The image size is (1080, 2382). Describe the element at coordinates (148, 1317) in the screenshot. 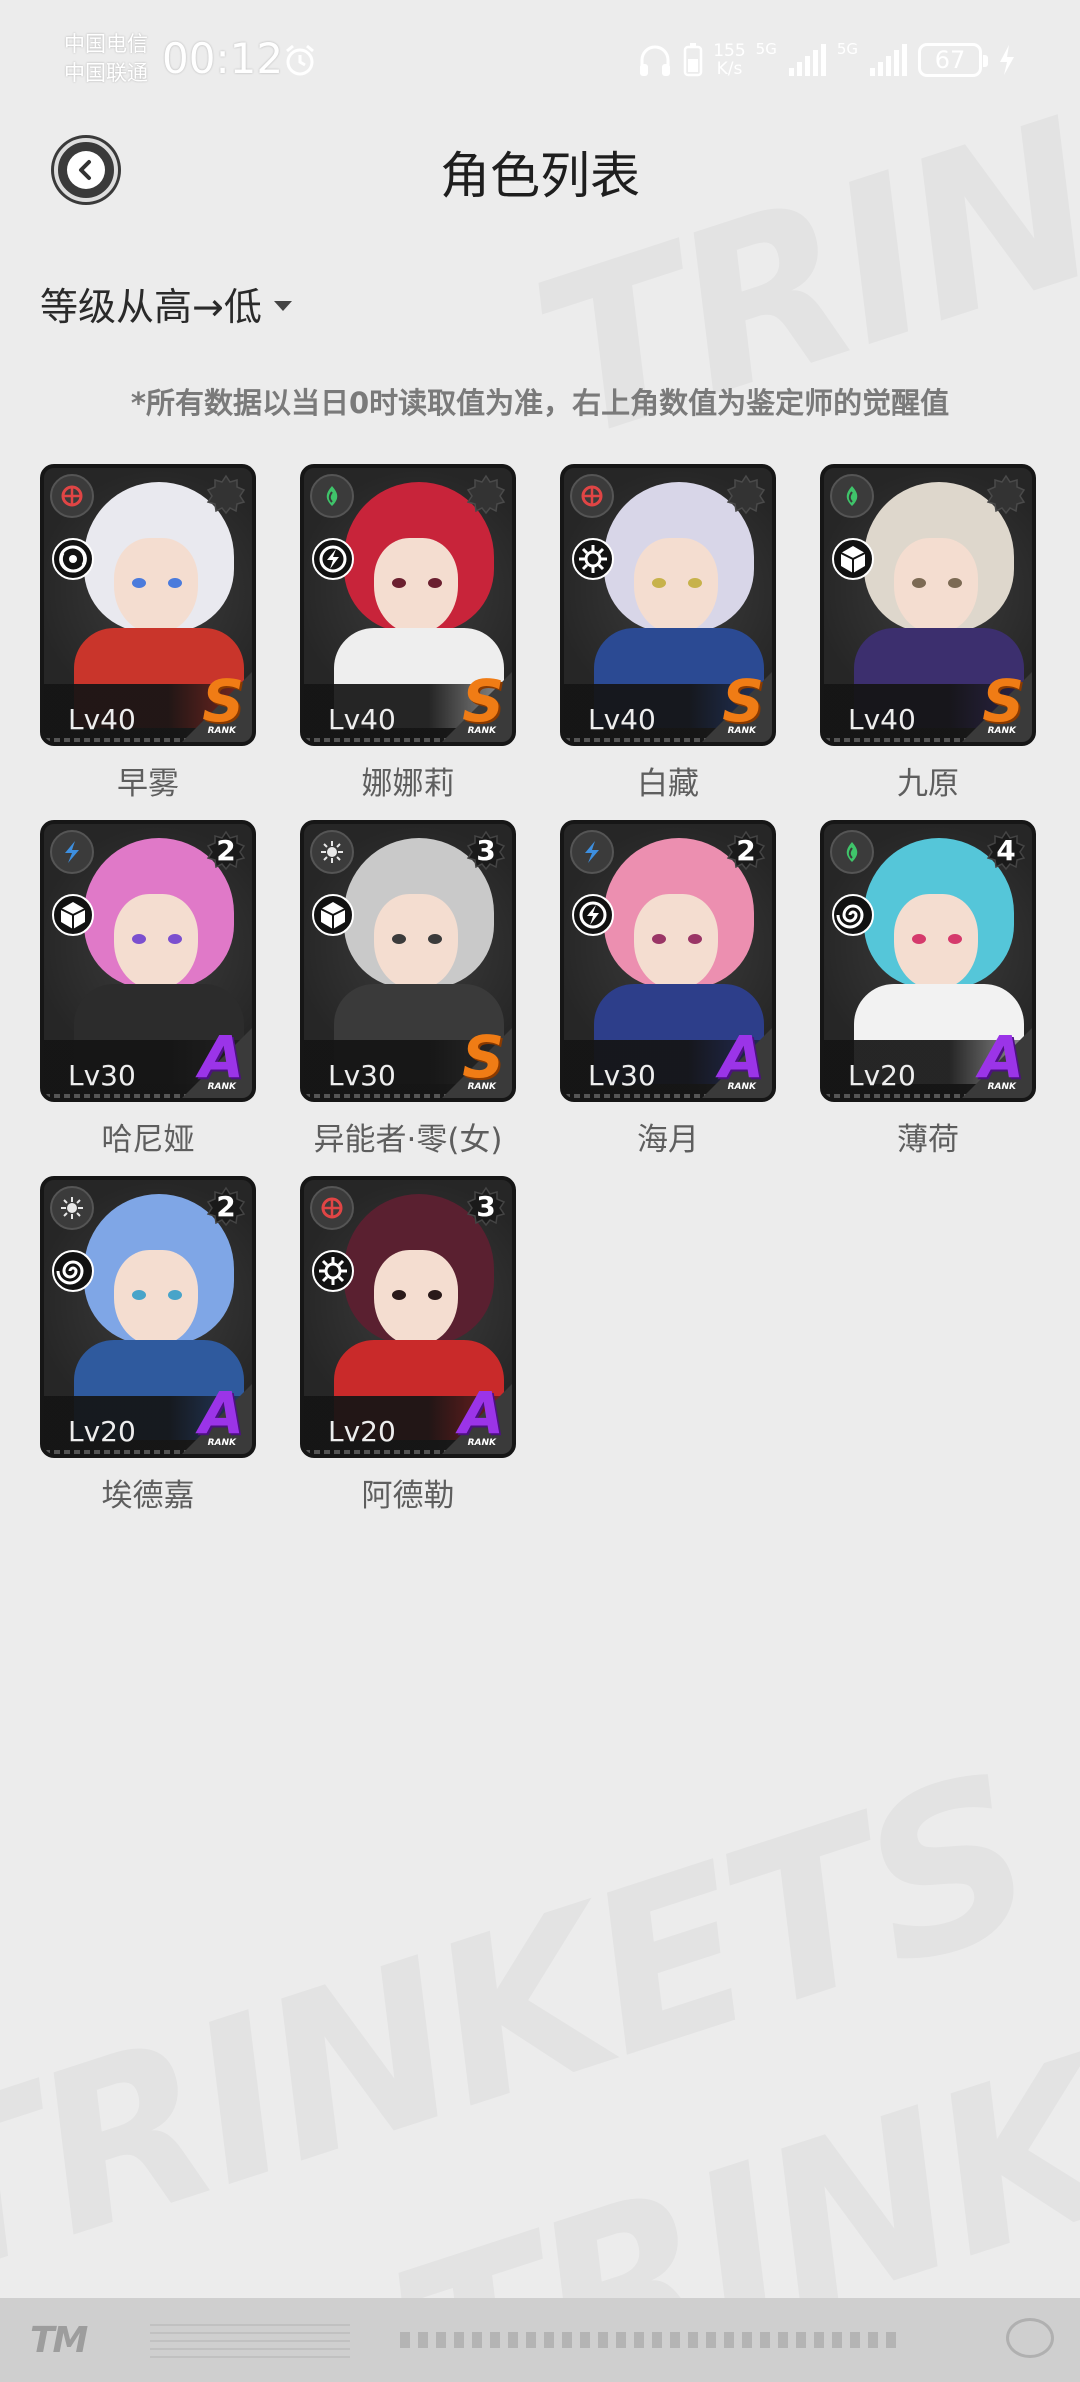

I see `character-portrait-card: 2 Lv20 A RANK` at that location.